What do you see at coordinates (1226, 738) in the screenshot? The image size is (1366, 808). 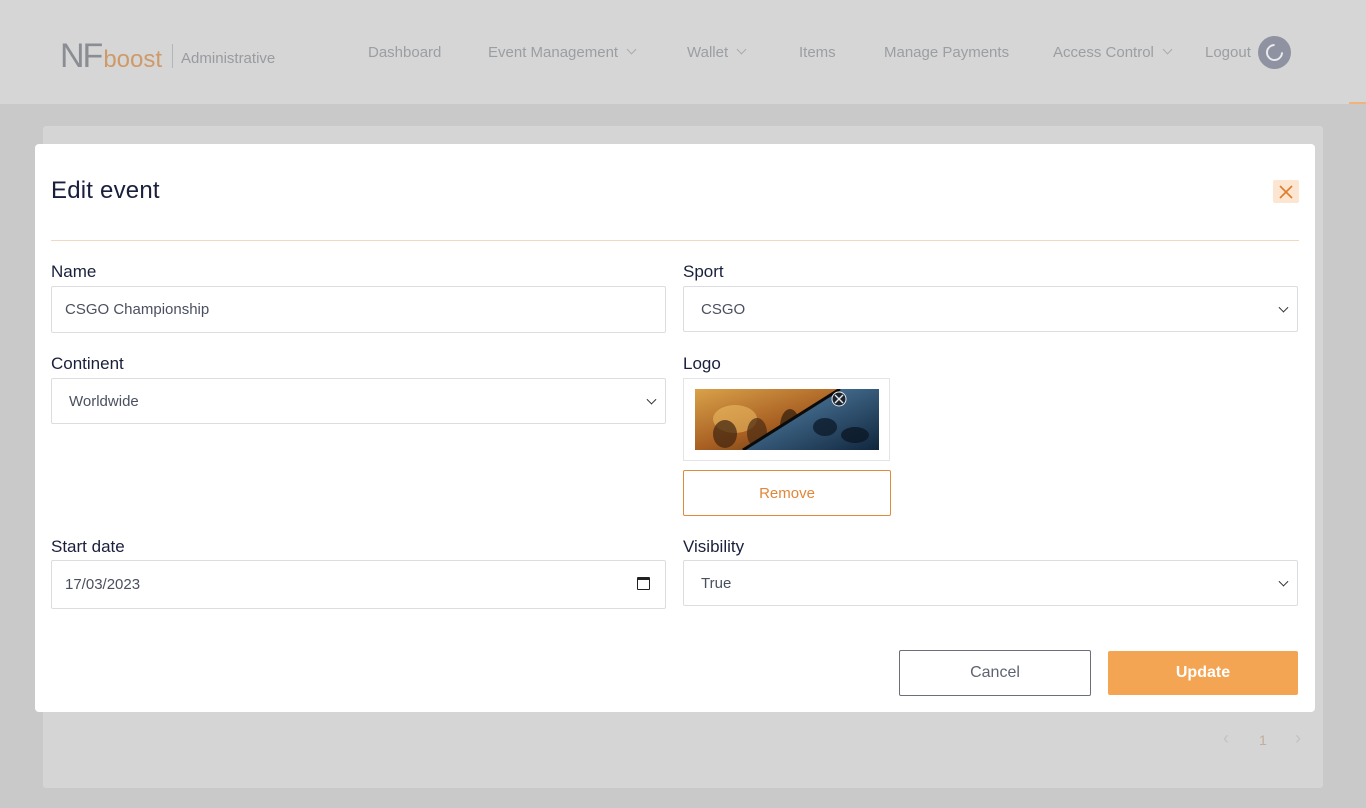 I see `pagination-prev-button: ‹` at bounding box center [1226, 738].